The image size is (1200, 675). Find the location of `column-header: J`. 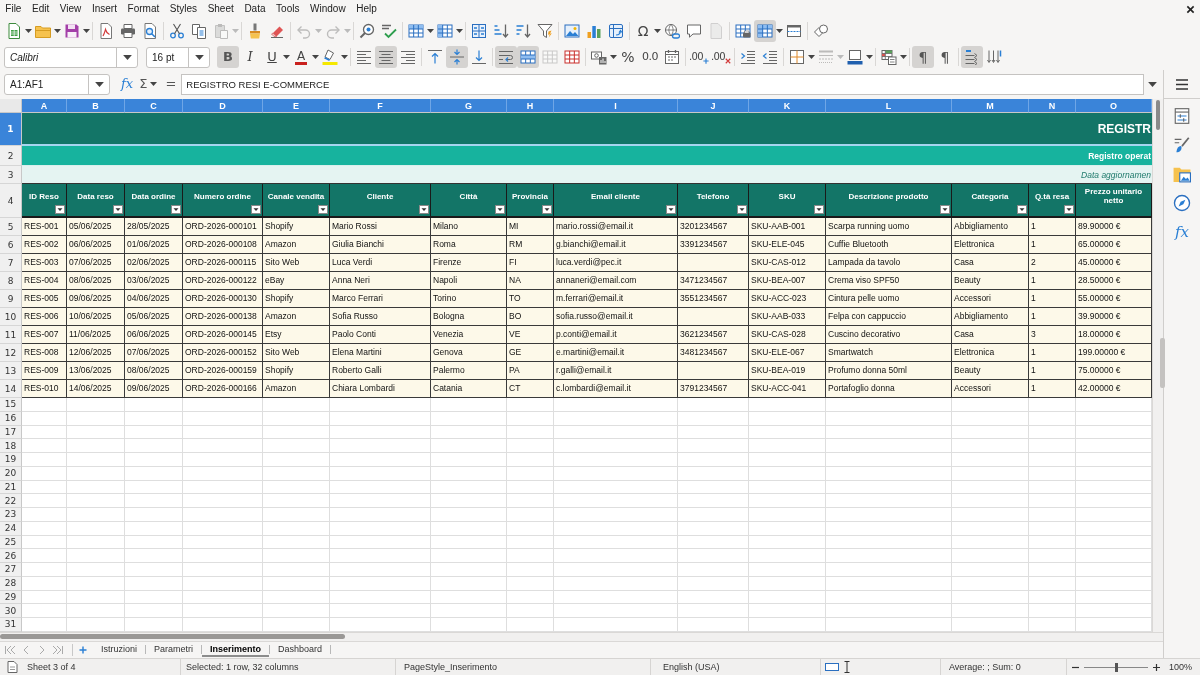

column-header: J is located at coordinates (713, 106).